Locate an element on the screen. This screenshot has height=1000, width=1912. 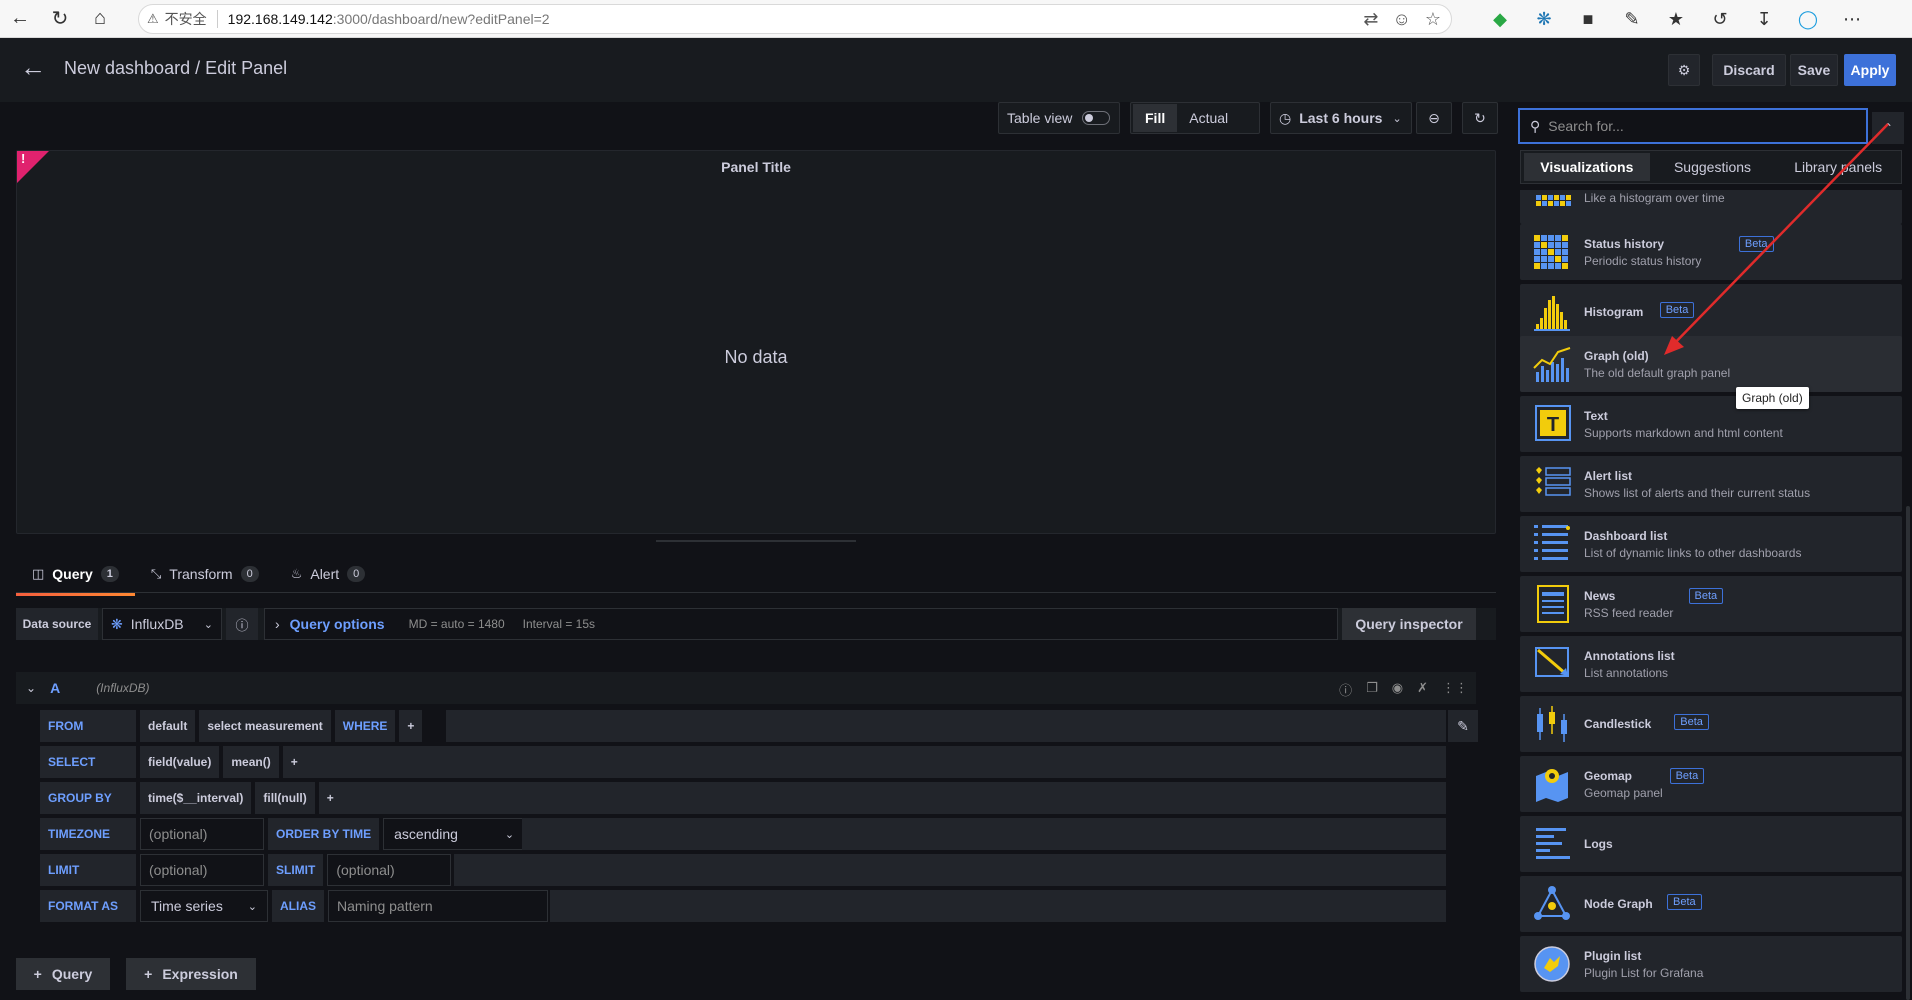
order-by-select: ascending ⌄ is located at coordinates (454, 834).